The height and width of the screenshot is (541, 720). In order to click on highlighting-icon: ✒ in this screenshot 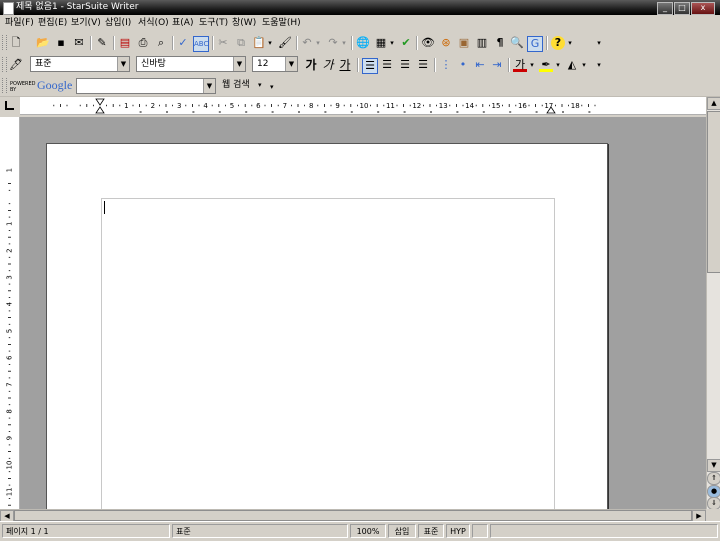, I will do `click(546, 65)`.